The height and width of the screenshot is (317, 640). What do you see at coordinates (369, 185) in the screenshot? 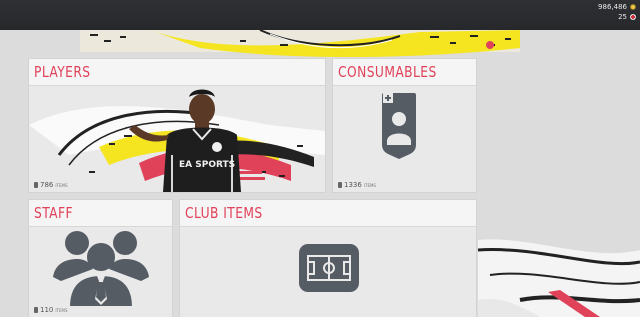
I see `consumables-count-unit: ITEMS` at bounding box center [369, 185].